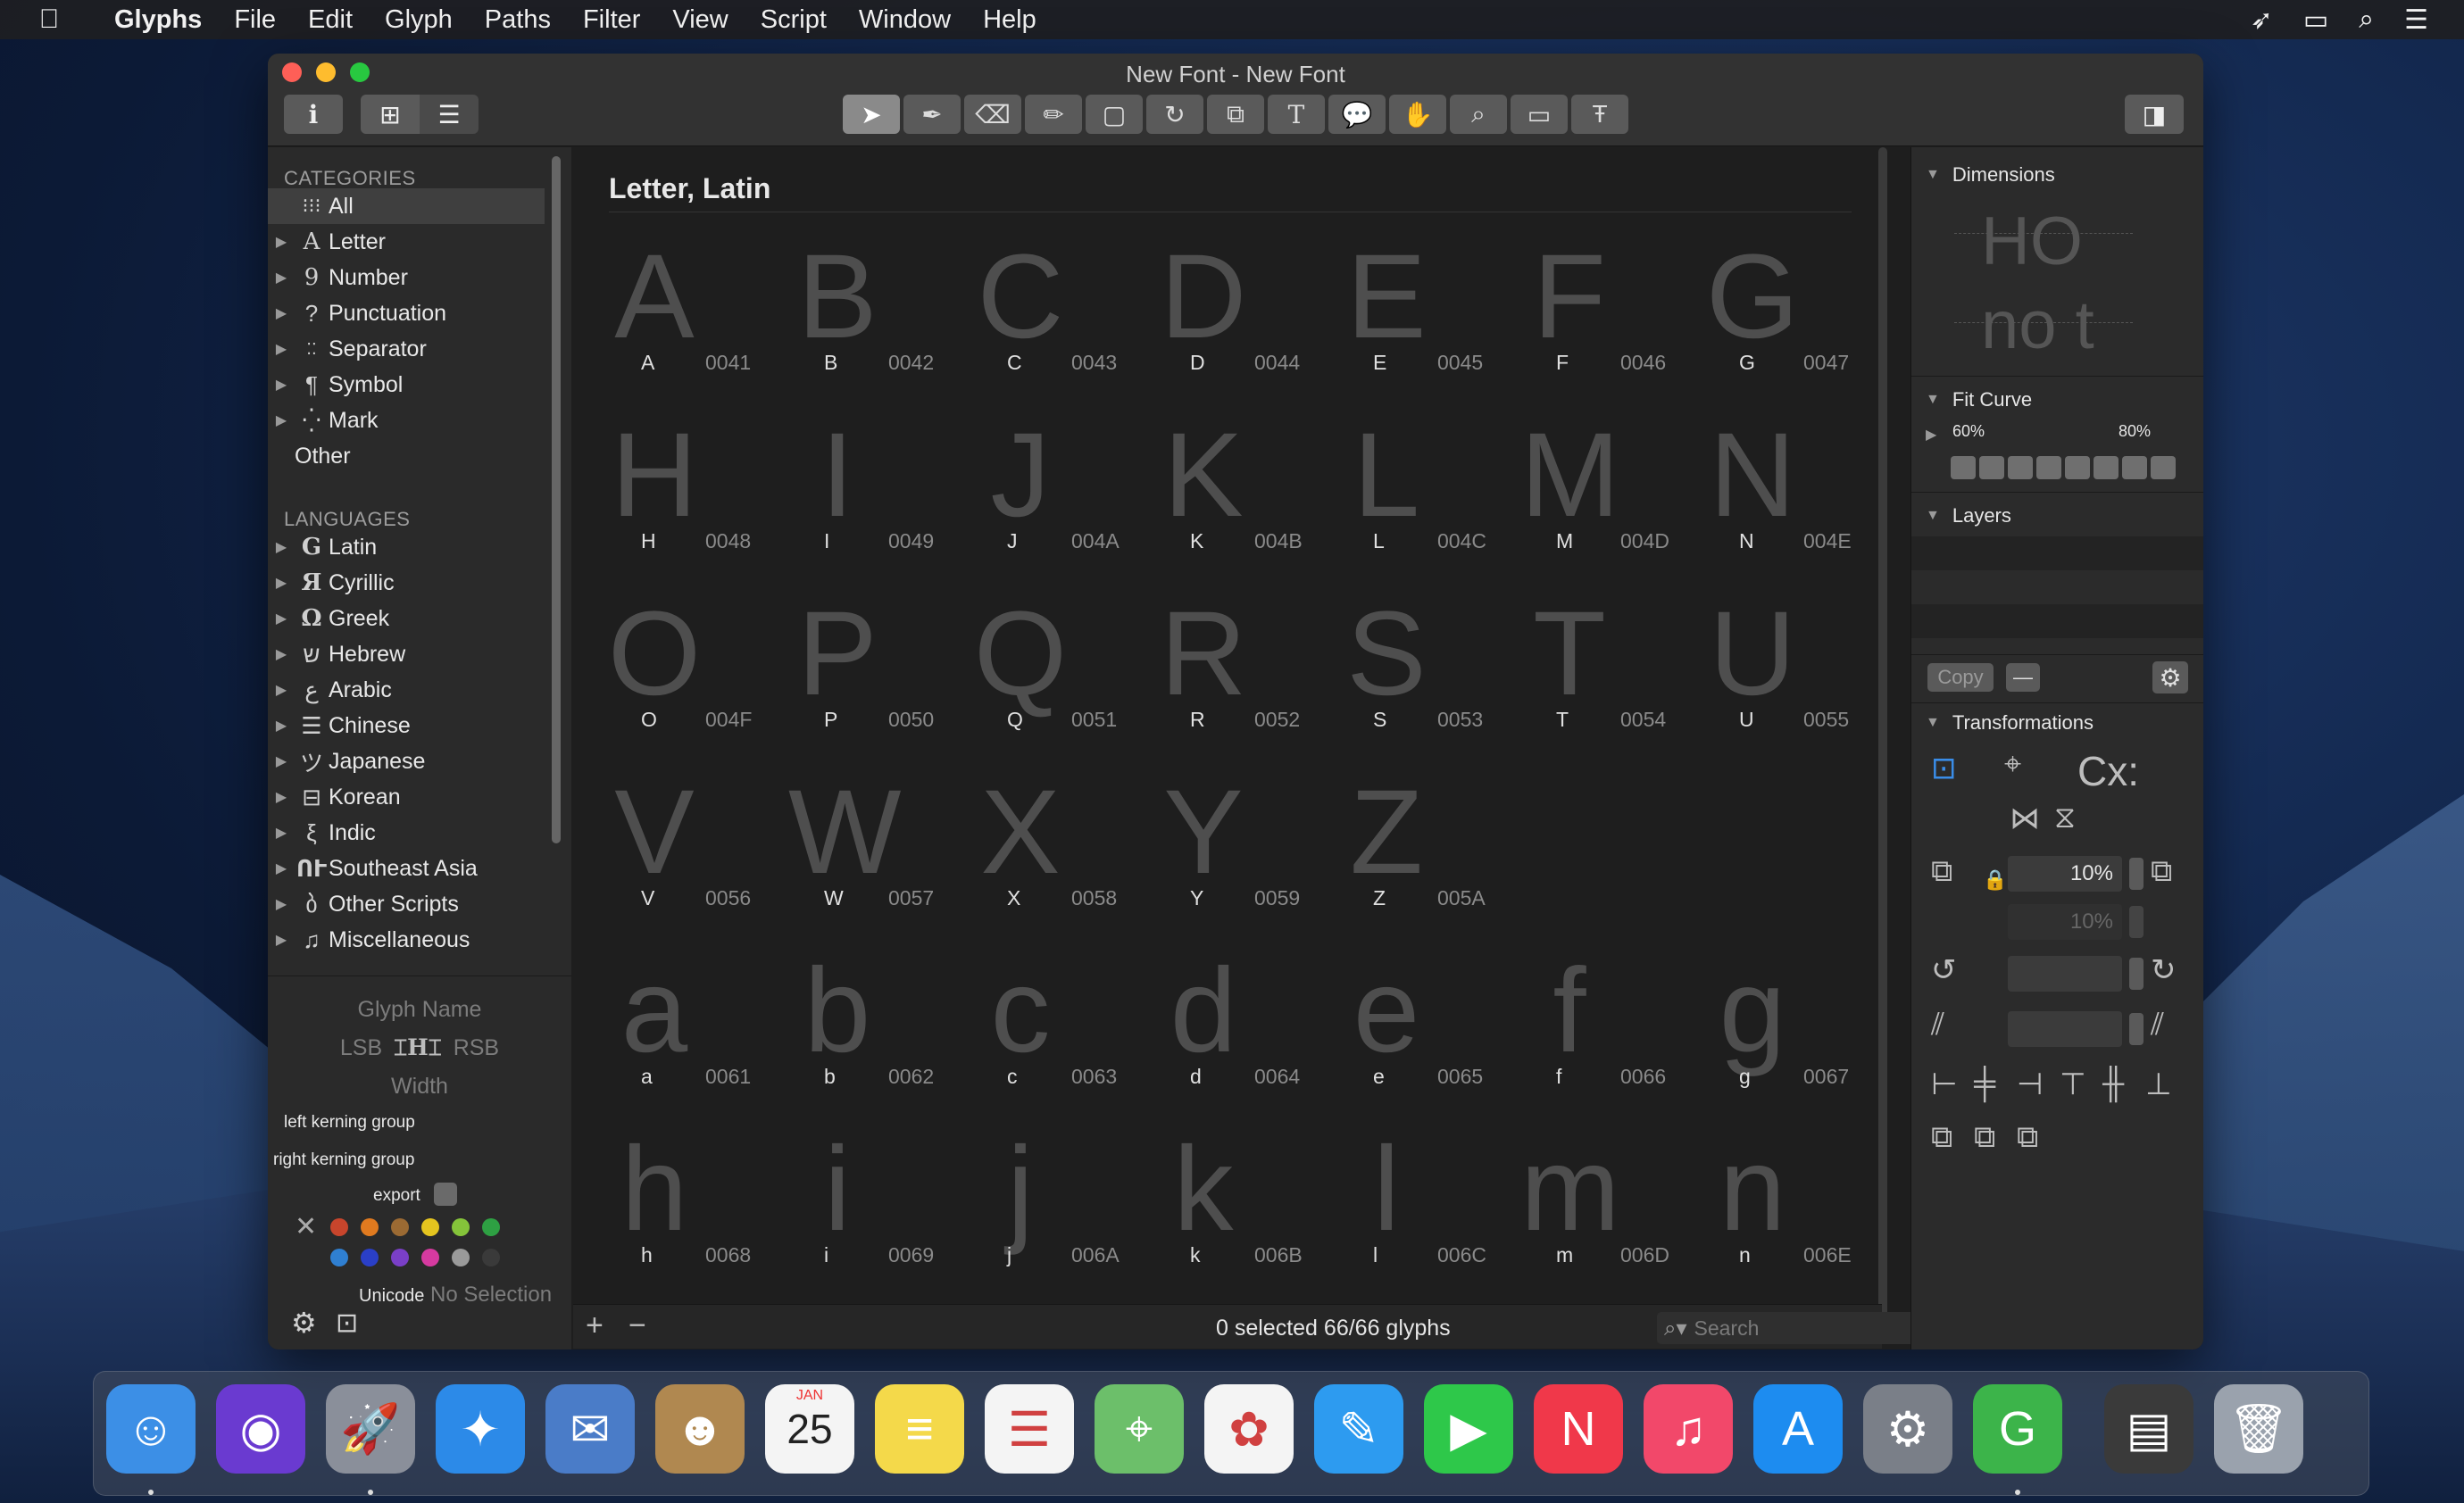 The image size is (2464, 1503). What do you see at coordinates (1990, 175) in the screenshot?
I see `dimensions-section-header: ▼ Dimensions` at bounding box center [1990, 175].